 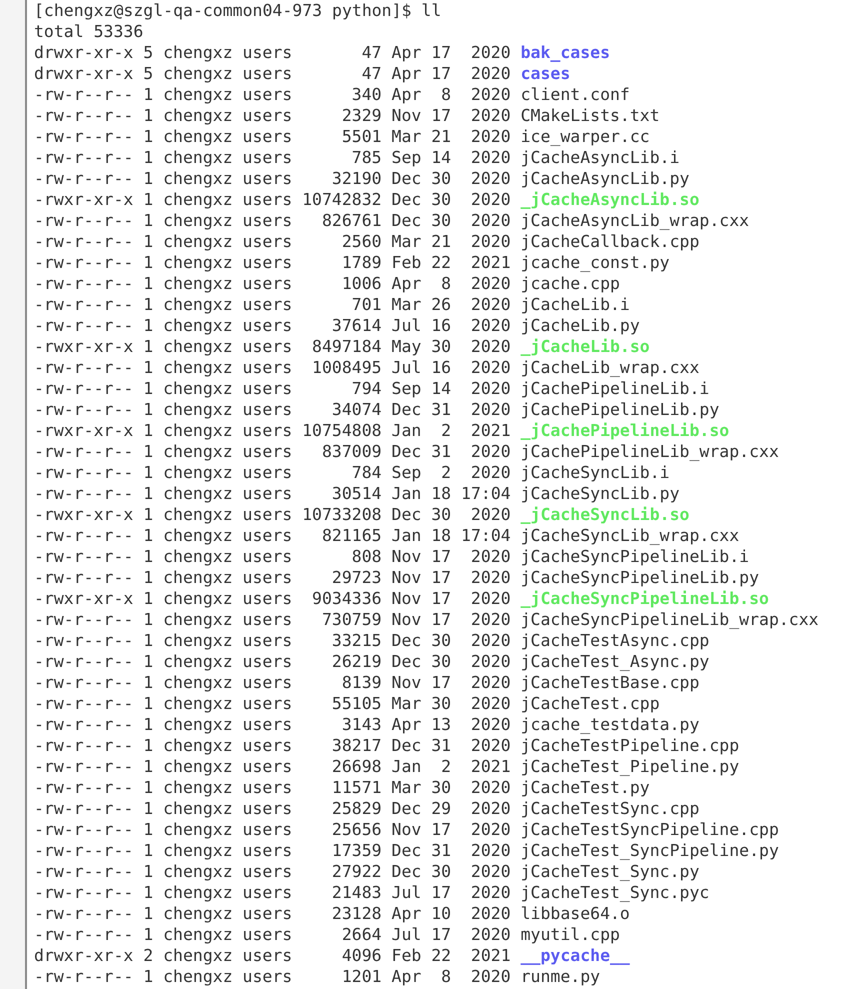 I want to click on file-name: jCacheTestBase.cpp, so click(x=610, y=682).